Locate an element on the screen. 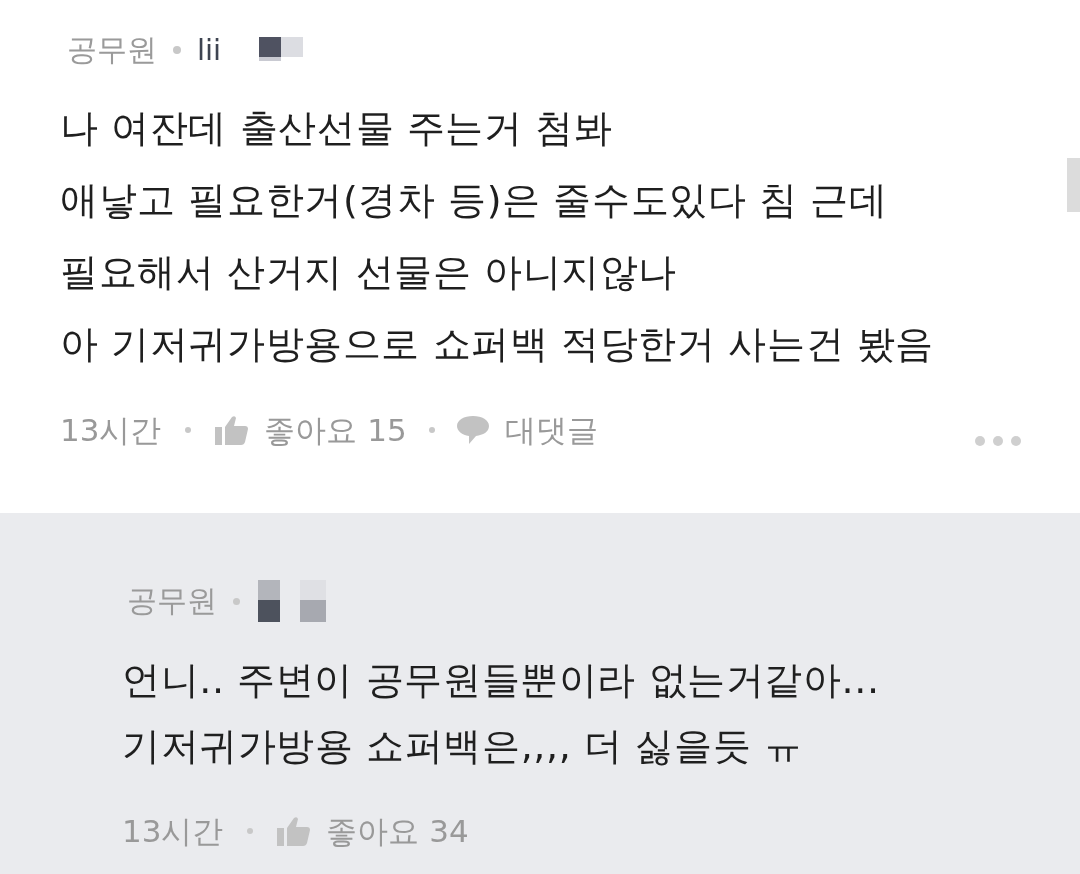 Image resolution: width=1080 pixels, height=874 pixels. scrollbar-thumb is located at coordinates (1073, 185).